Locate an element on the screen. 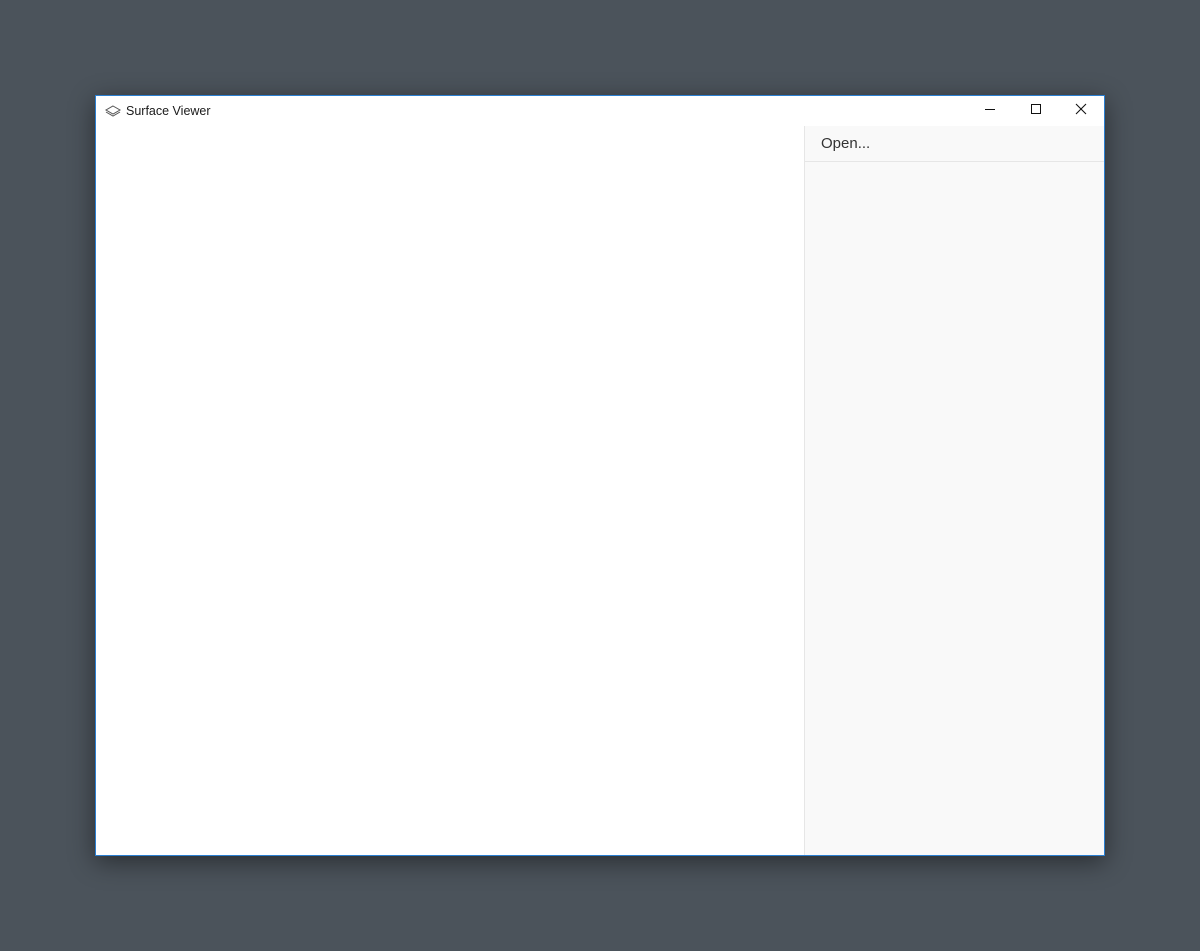  close-icon is located at coordinates (1081, 111).